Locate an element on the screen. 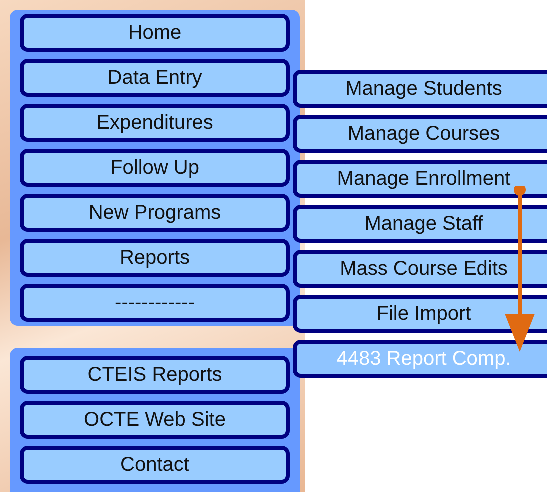  submenu-item: Mass Course Edits is located at coordinates (420, 269).